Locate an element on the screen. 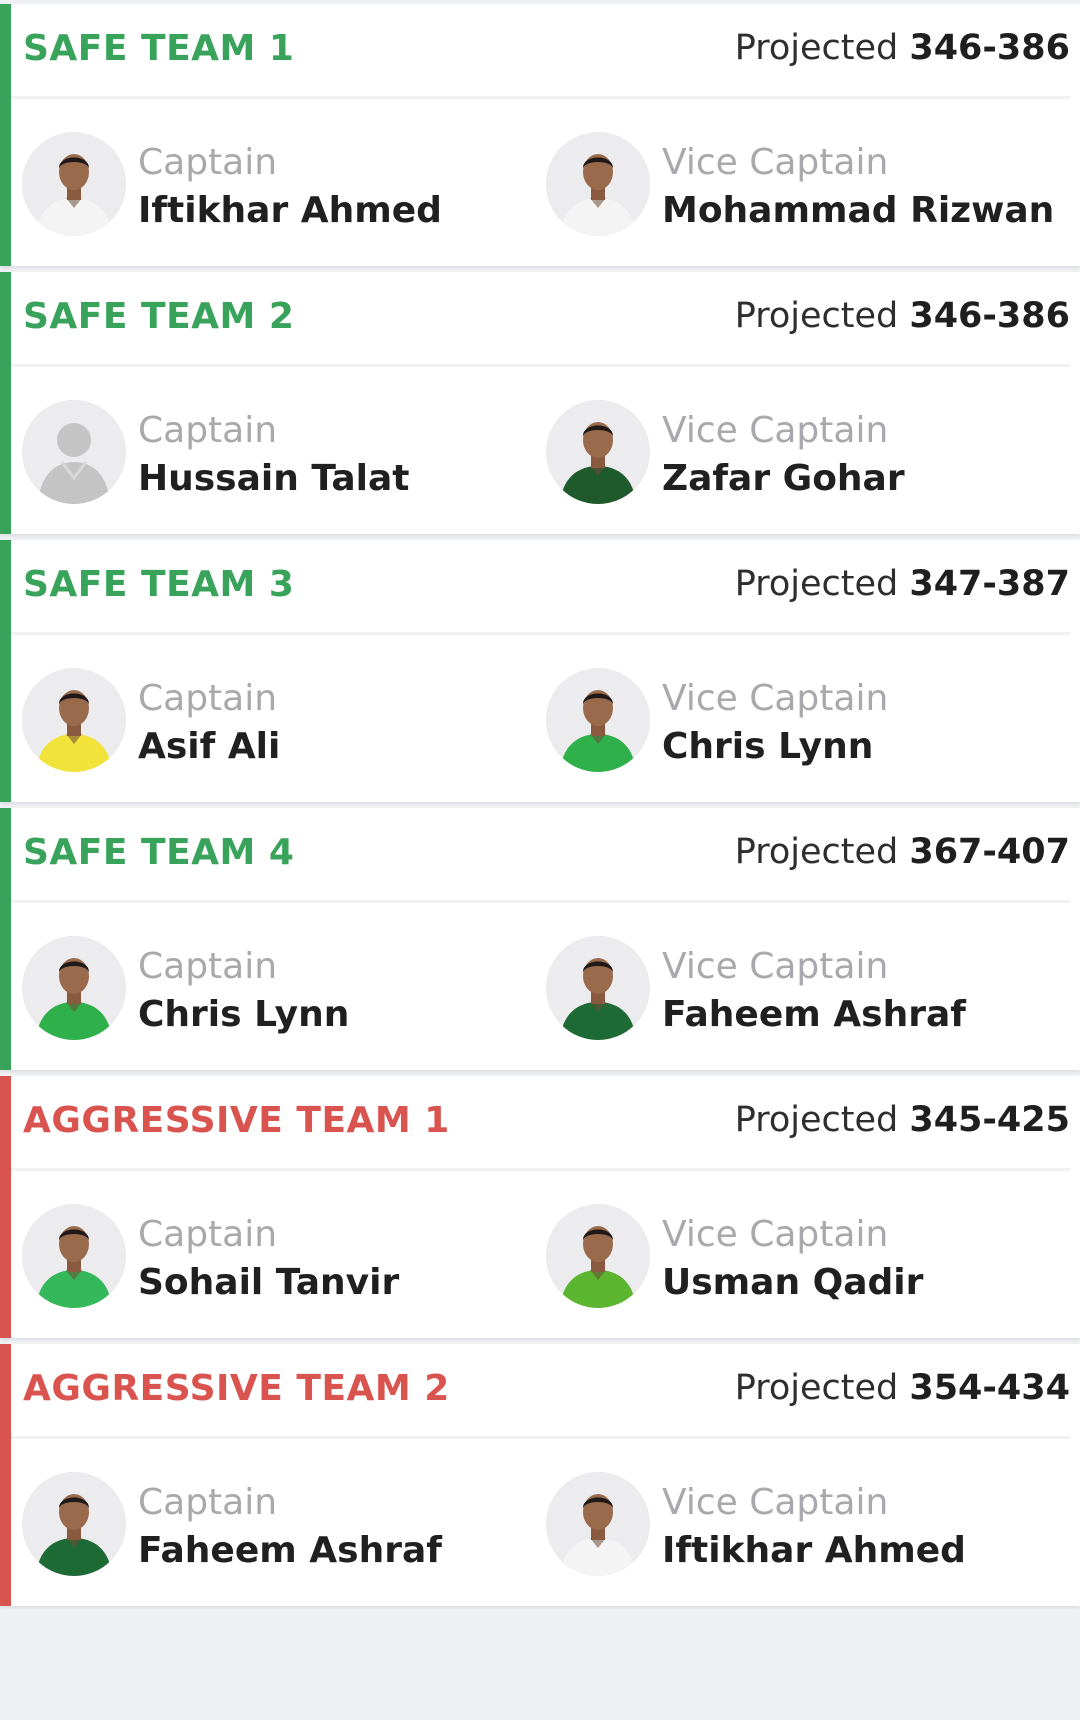 This screenshot has height=1720, width=1080. team-name: SAFE TEAM 1 is located at coordinates (159, 48).